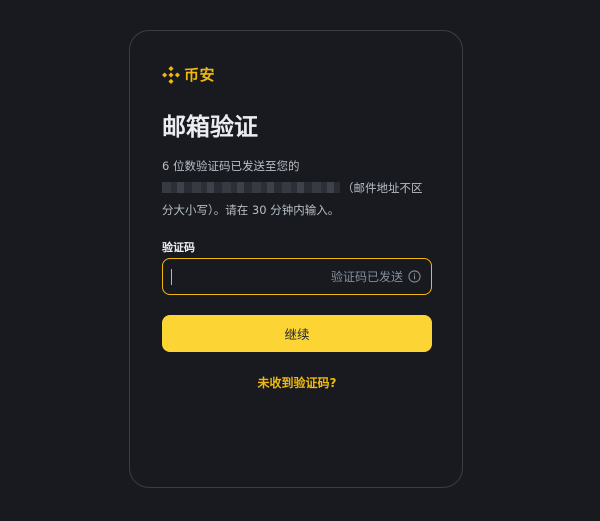 The height and width of the screenshot is (521, 600). What do you see at coordinates (251, 210) in the screenshot?
I see `description-line-3: 分大小写）。请在 30 分钟内输入。` at bounding box center [251, 210].